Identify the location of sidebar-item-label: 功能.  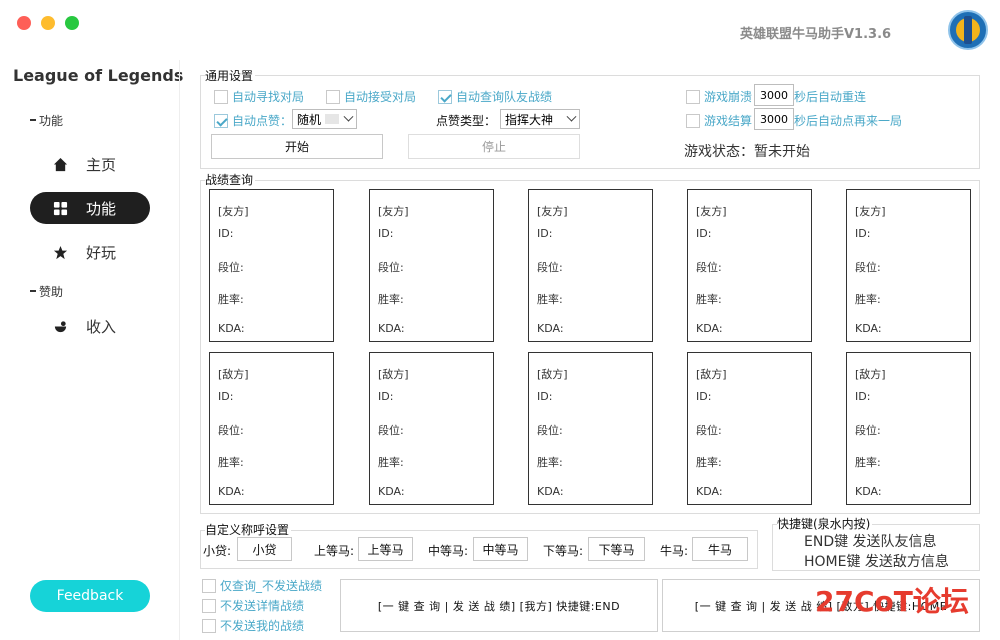
(101, 208).